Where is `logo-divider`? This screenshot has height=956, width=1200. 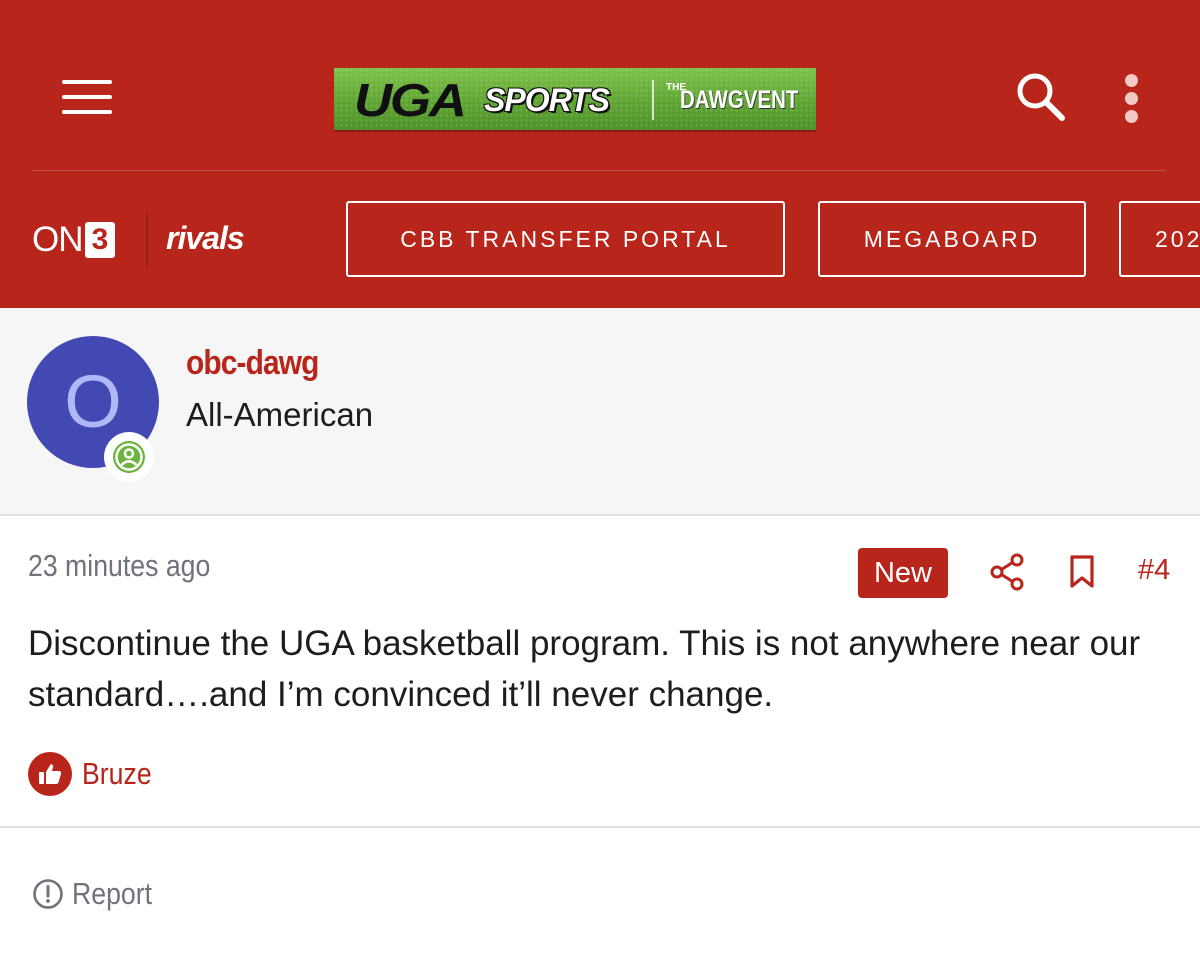
logo-divider is located at coordinates (653, 100).